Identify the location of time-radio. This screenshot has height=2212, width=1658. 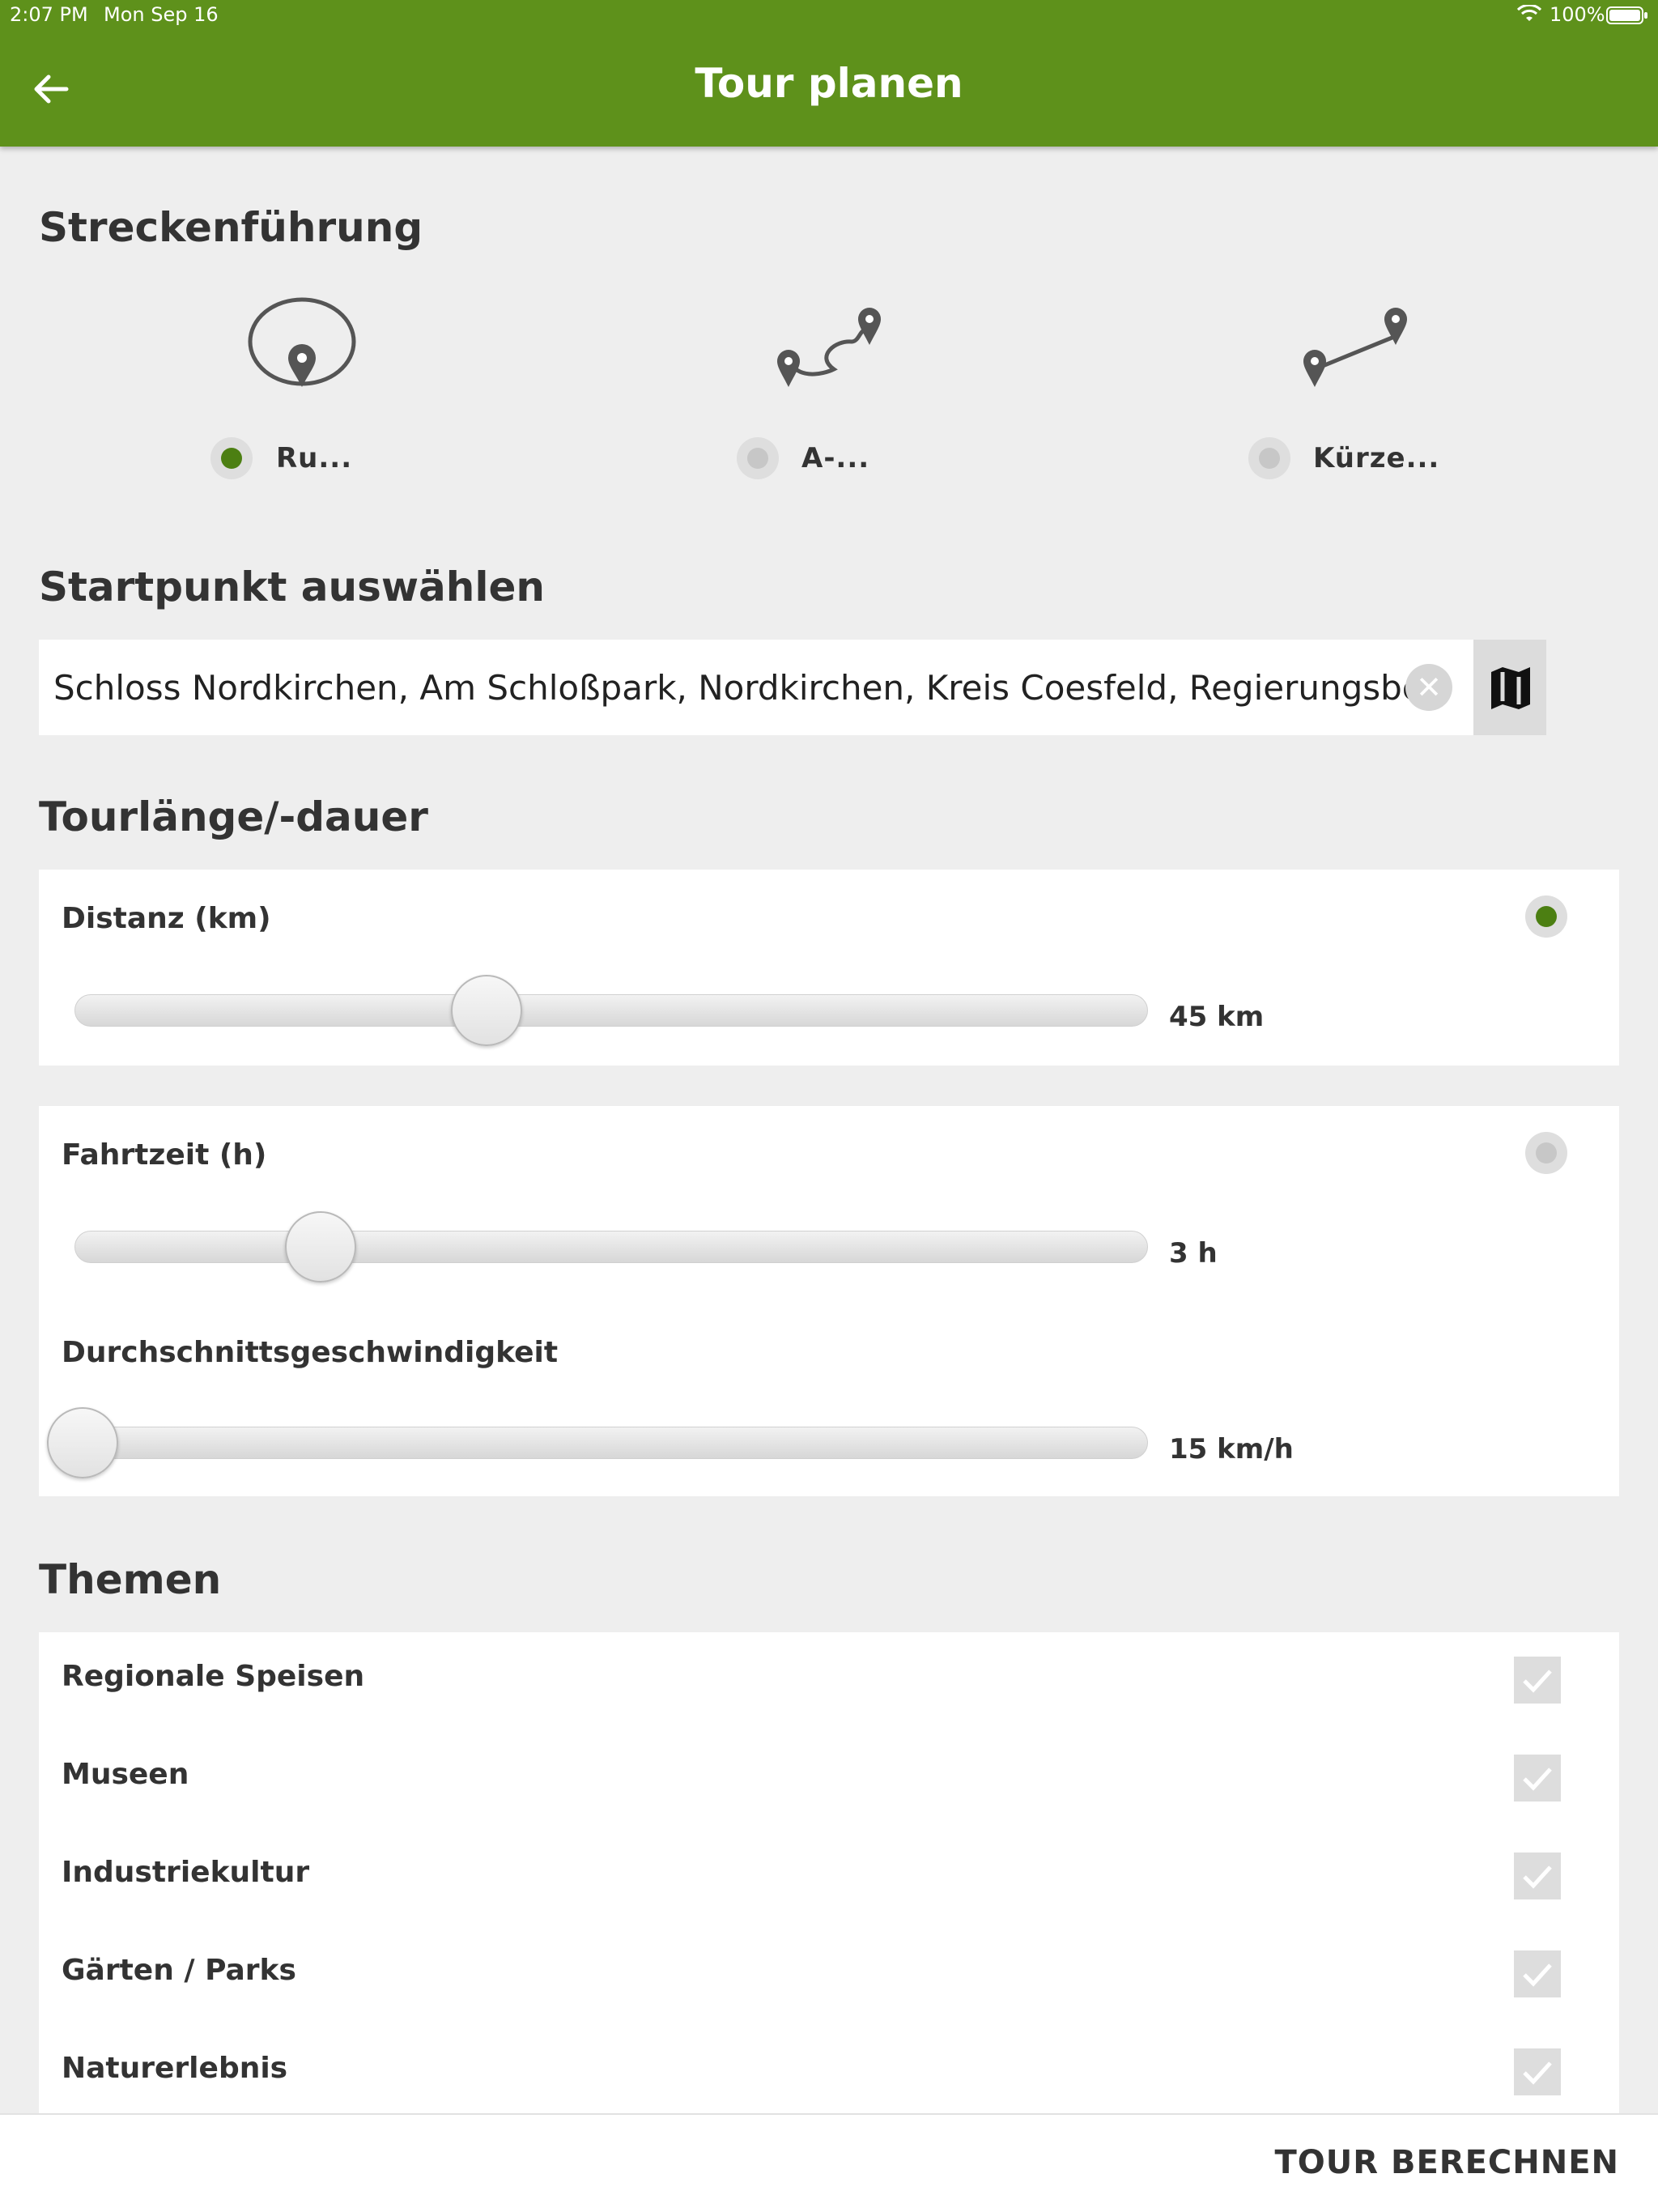
(1546, 1153).